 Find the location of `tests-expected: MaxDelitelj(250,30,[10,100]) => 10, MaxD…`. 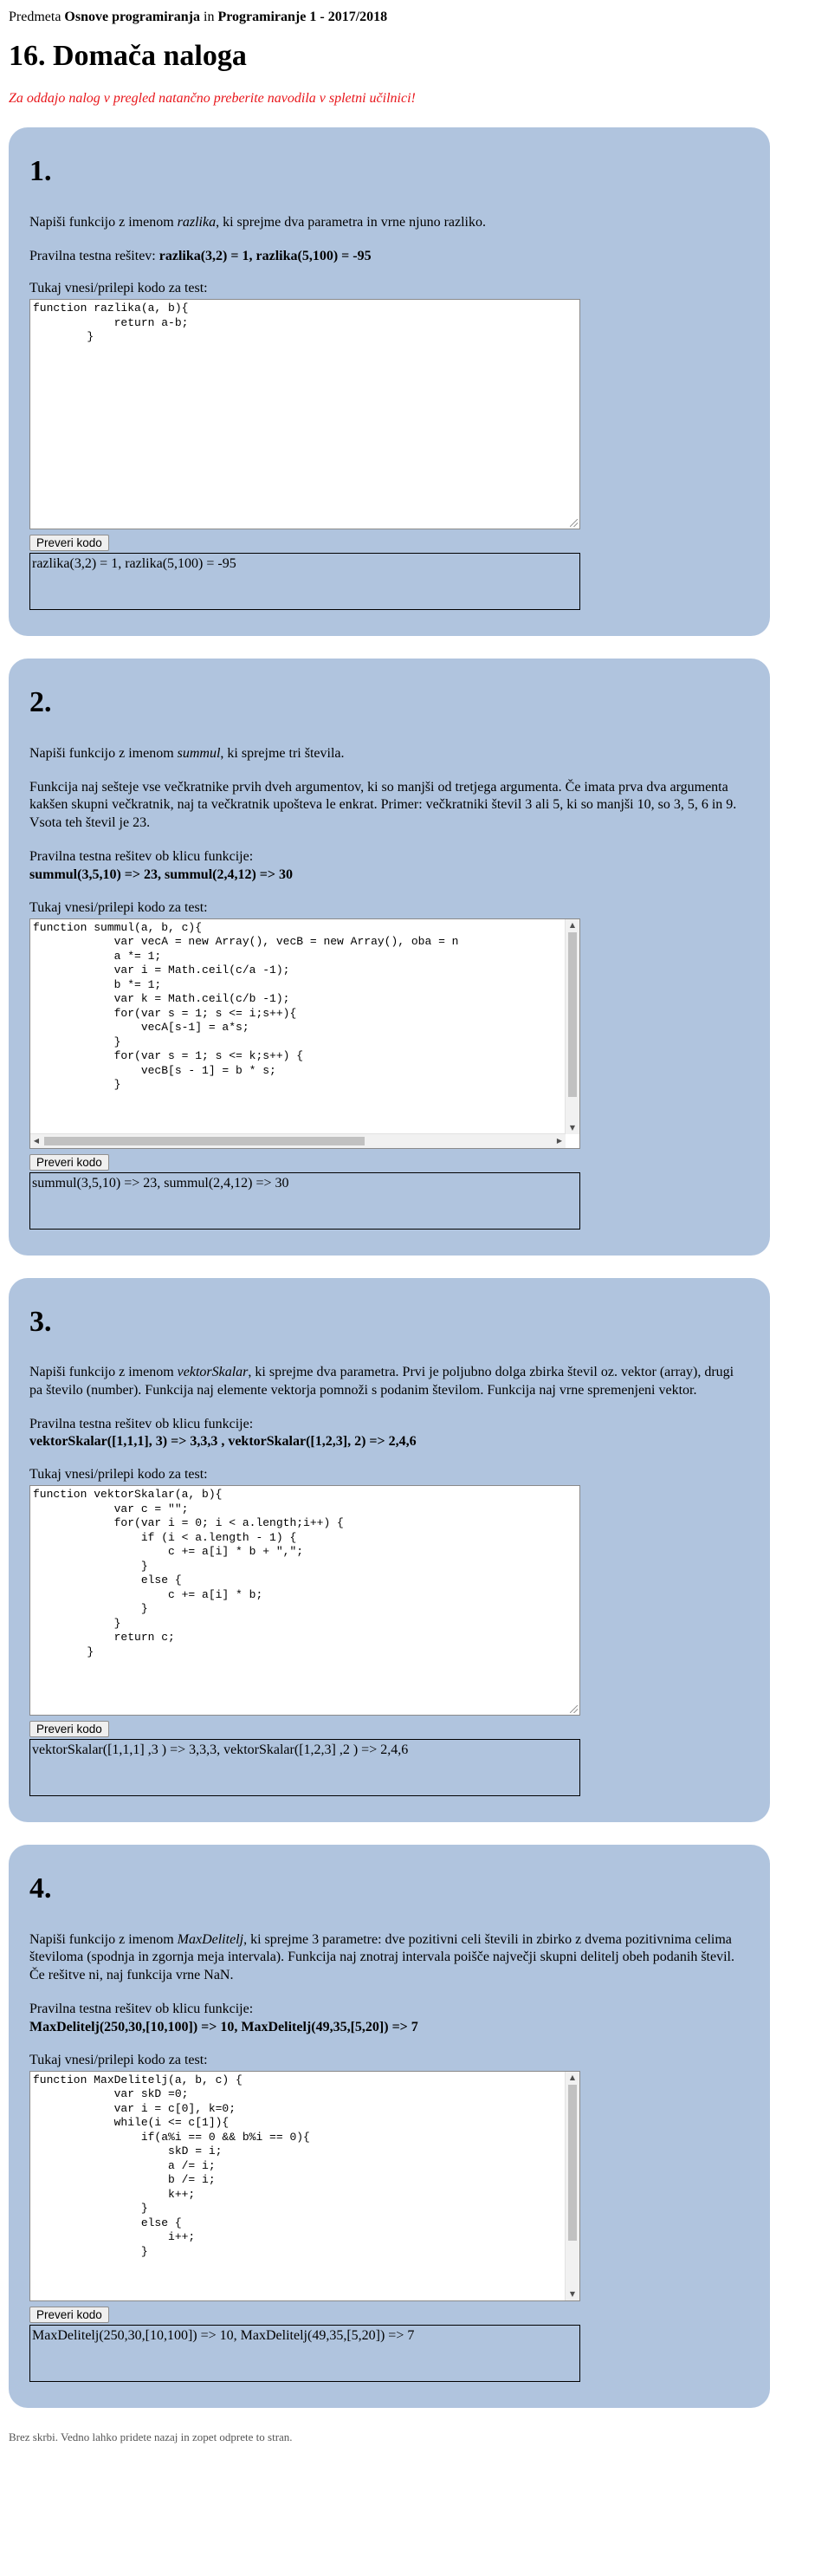

tests-expected: MaxDelitelj(250,30,[10,100]) => 10, MaxD… is located at coordinates (223, 2027).